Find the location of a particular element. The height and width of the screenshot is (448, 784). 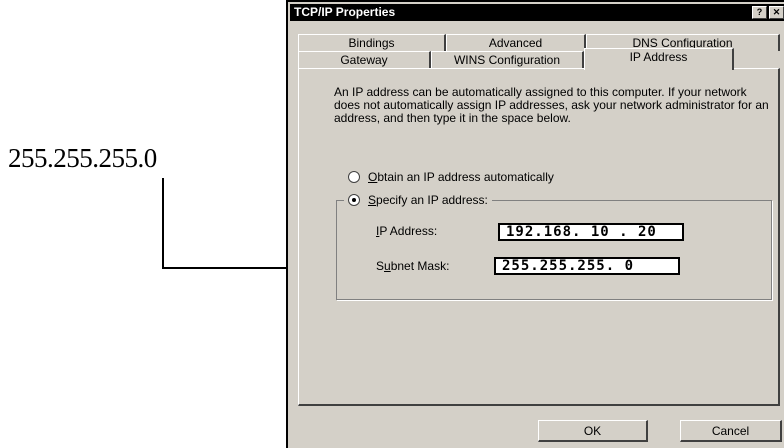

obtain-ip-auto-radio is located at coordinates (354, 177).